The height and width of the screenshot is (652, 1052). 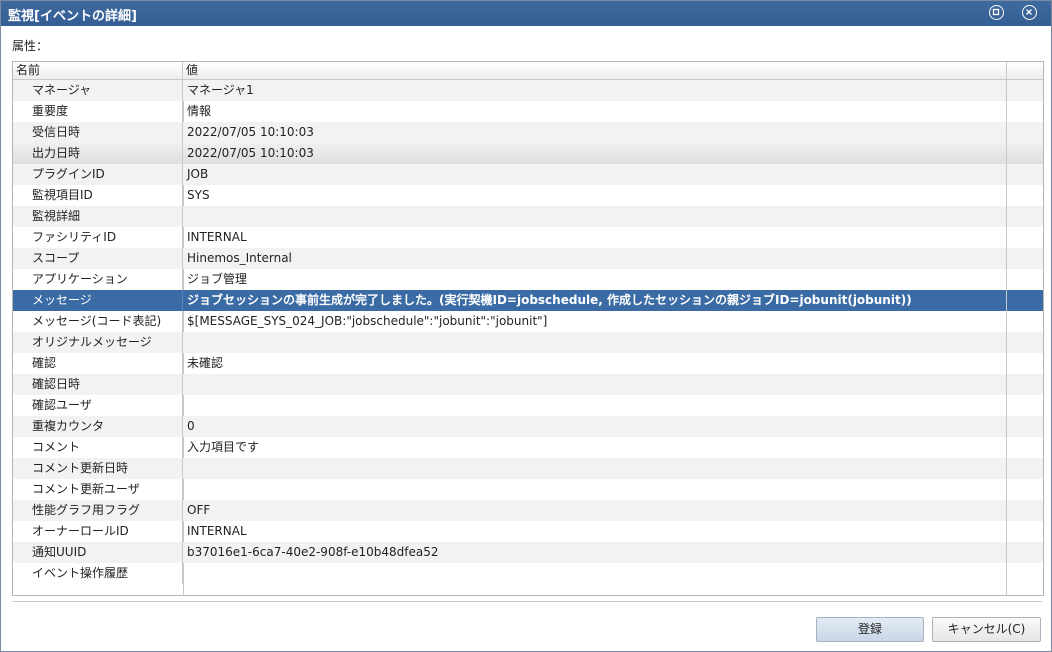 I want to click on row-name-cell: コメント, so click(x=98, y=447).